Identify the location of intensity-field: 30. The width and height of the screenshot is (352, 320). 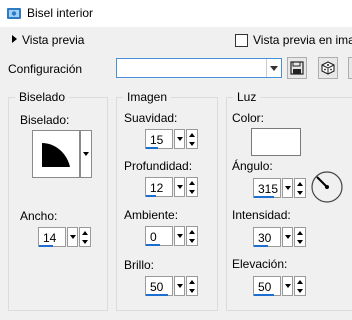
(267, 237).